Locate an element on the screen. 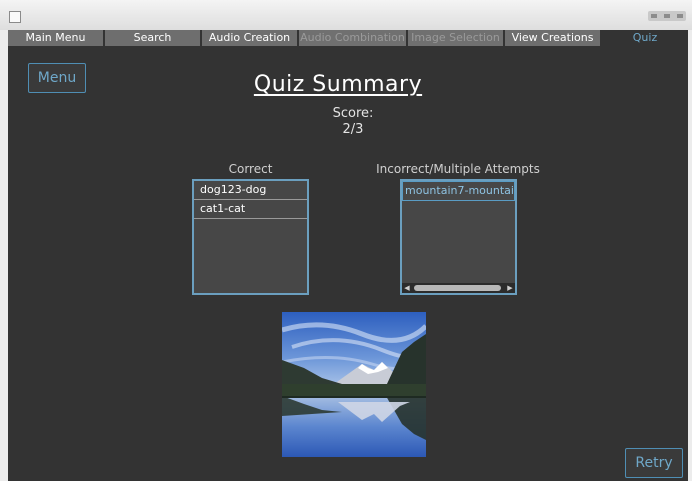 The height and width of the screenshot is (481, 692). page-title: Quiz Summary is located at coordinates (338, 84).